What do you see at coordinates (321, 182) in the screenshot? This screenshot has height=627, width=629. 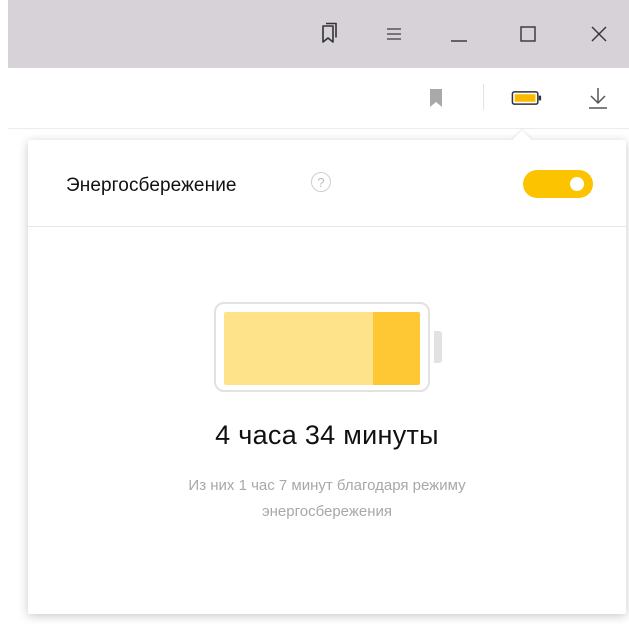 I see `help-icon: ?` at bounding box center [321, 182].